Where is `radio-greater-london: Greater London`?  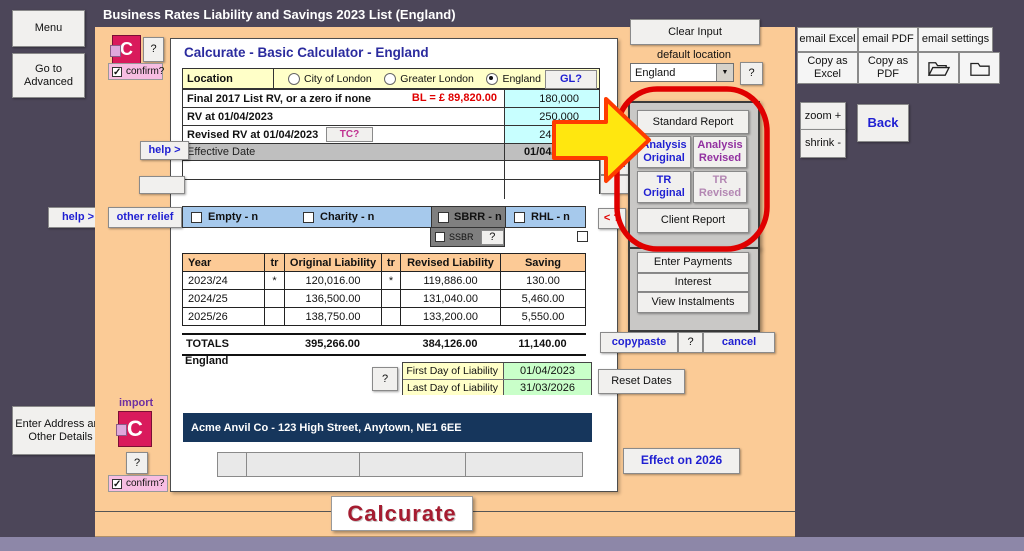 radio-greater-london: Greater London is located at coordinates (429, 78).